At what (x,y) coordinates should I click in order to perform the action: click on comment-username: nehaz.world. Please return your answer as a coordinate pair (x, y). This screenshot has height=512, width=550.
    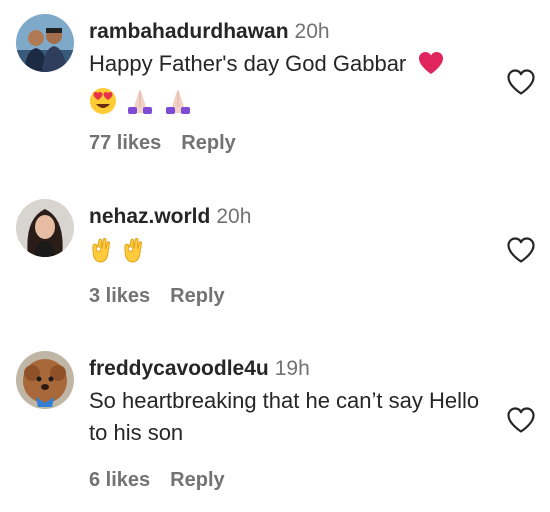
    Looking at the image, I should click on (149, 216).